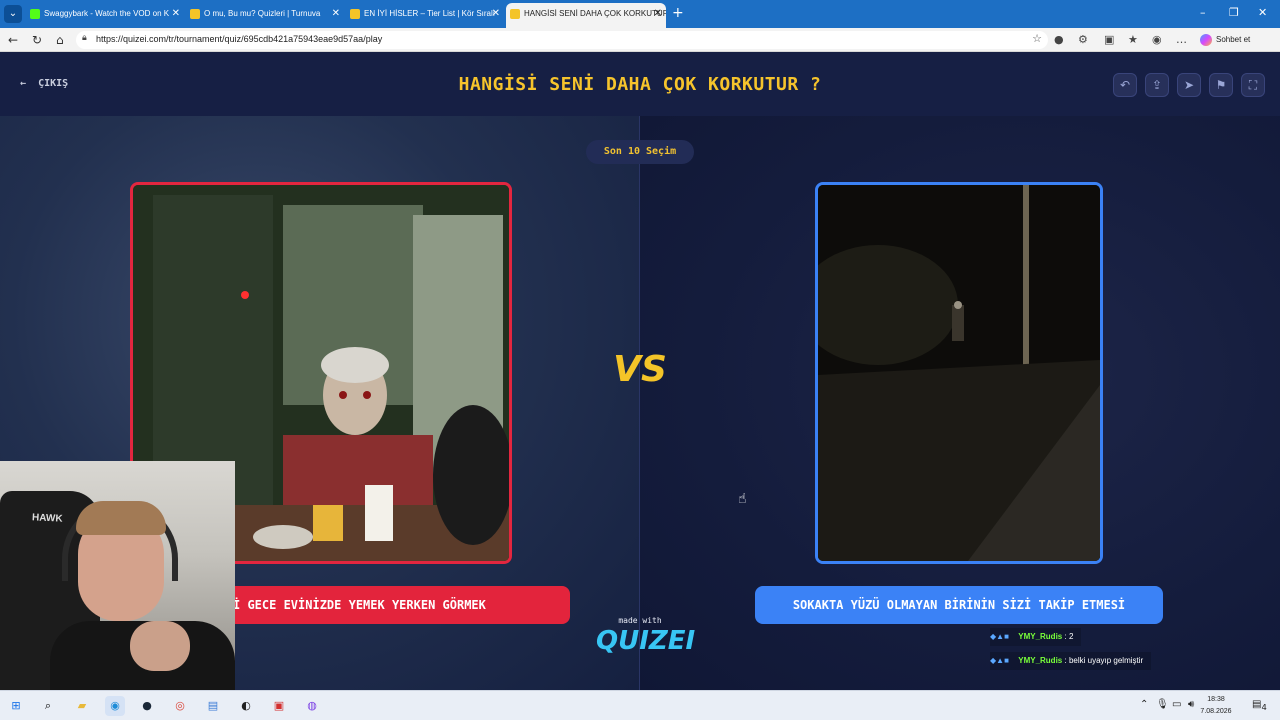  I want to click on fullscreen-icon: ⛶, so click(1253, 85).